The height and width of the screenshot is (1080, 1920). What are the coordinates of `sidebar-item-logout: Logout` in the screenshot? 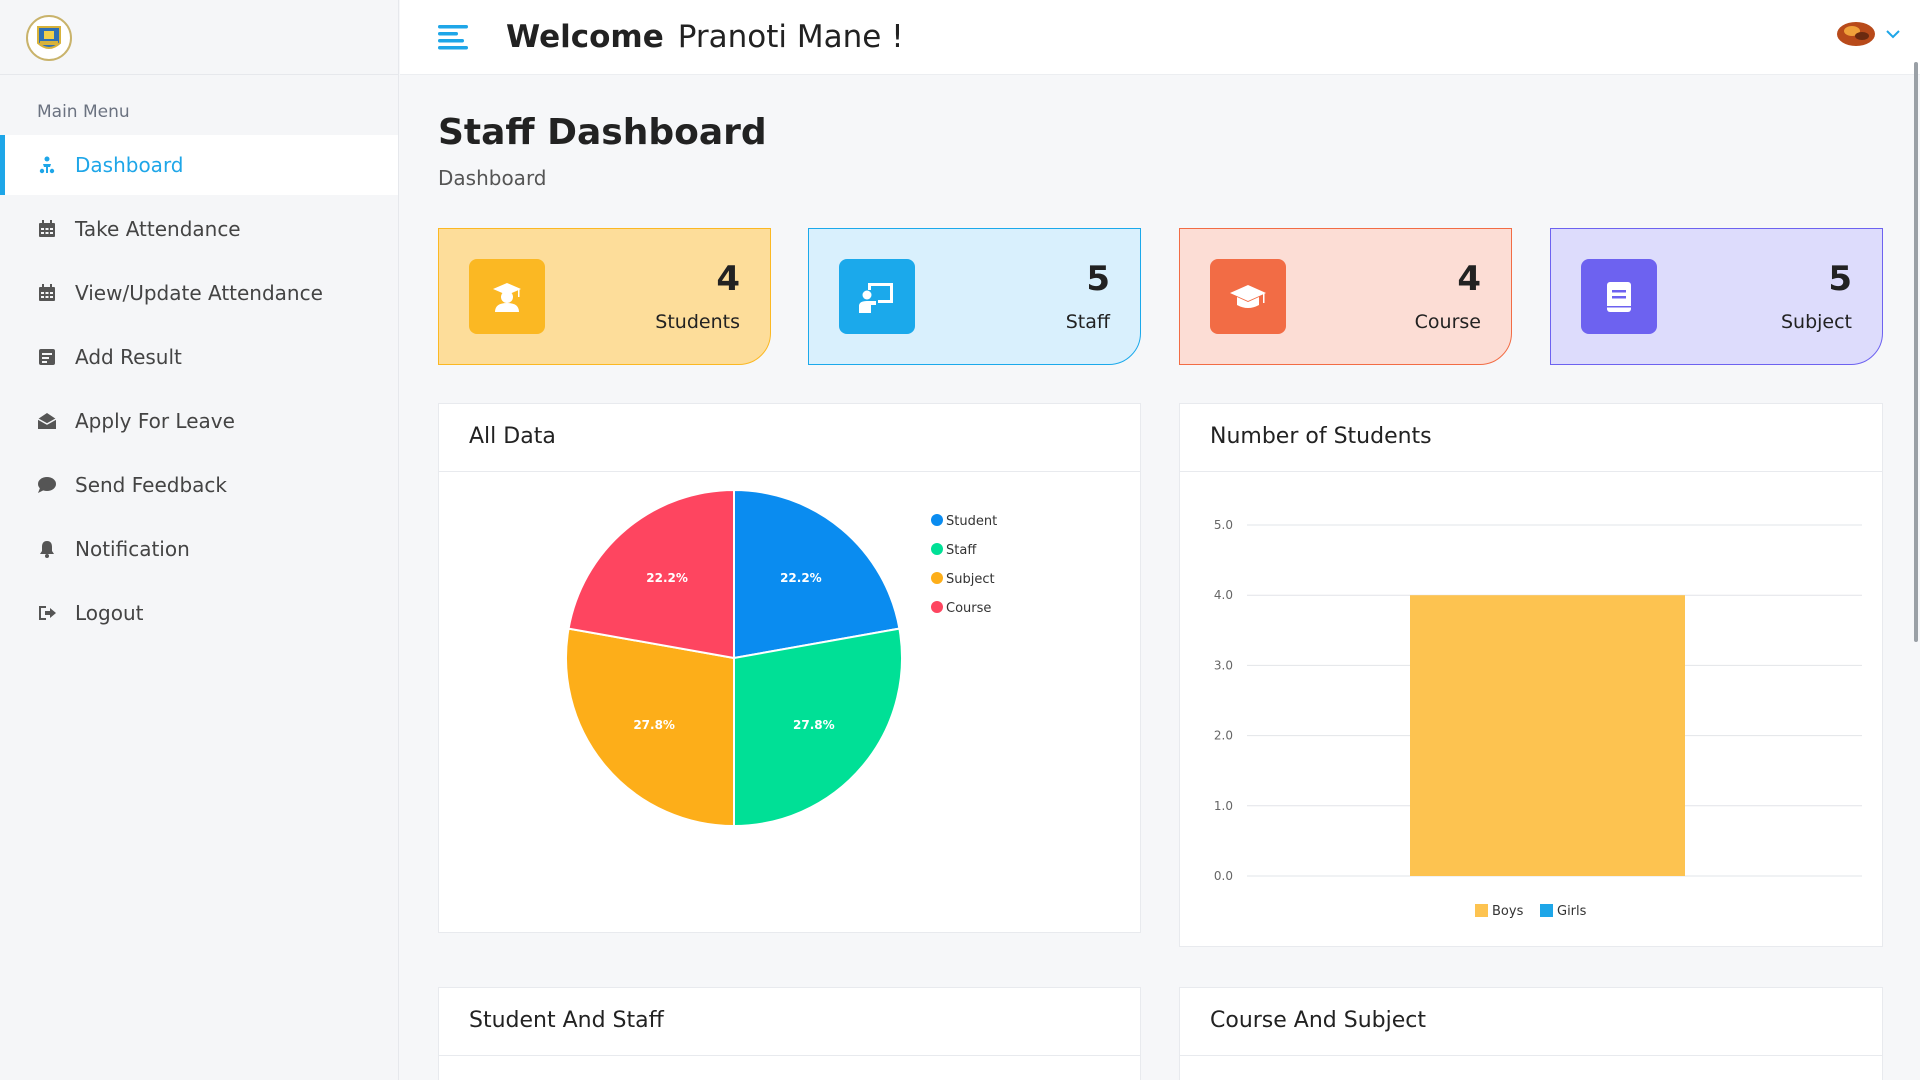 It's located at (199, 613).